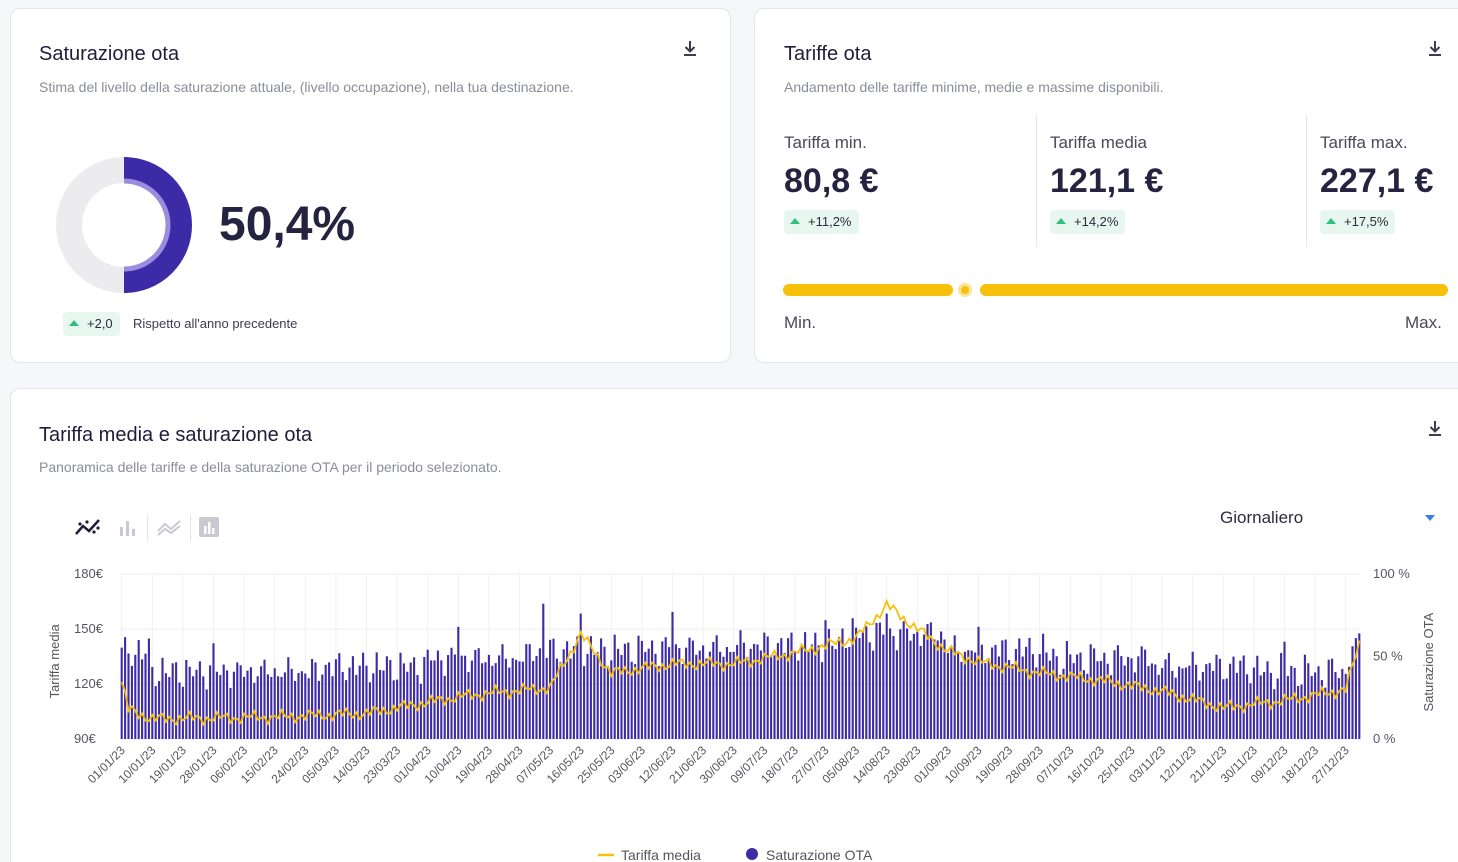 The height and width of the screenshot is (862, 1458). Describe the element at coordinates (819, 854) in the screenshot. I see `legend-label: Saturazione OTA` at that location.